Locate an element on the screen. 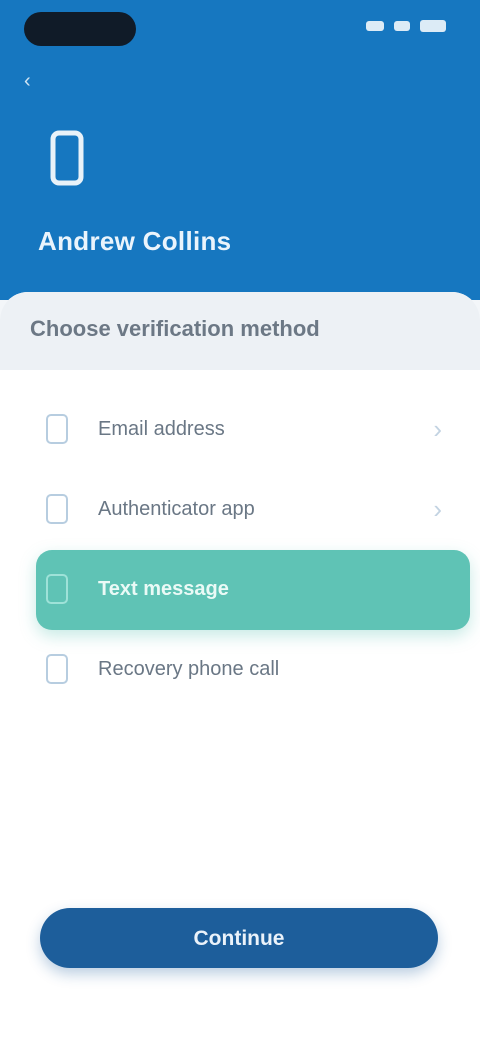  option-label: Authenticator app is located at coordinates (176, 509).